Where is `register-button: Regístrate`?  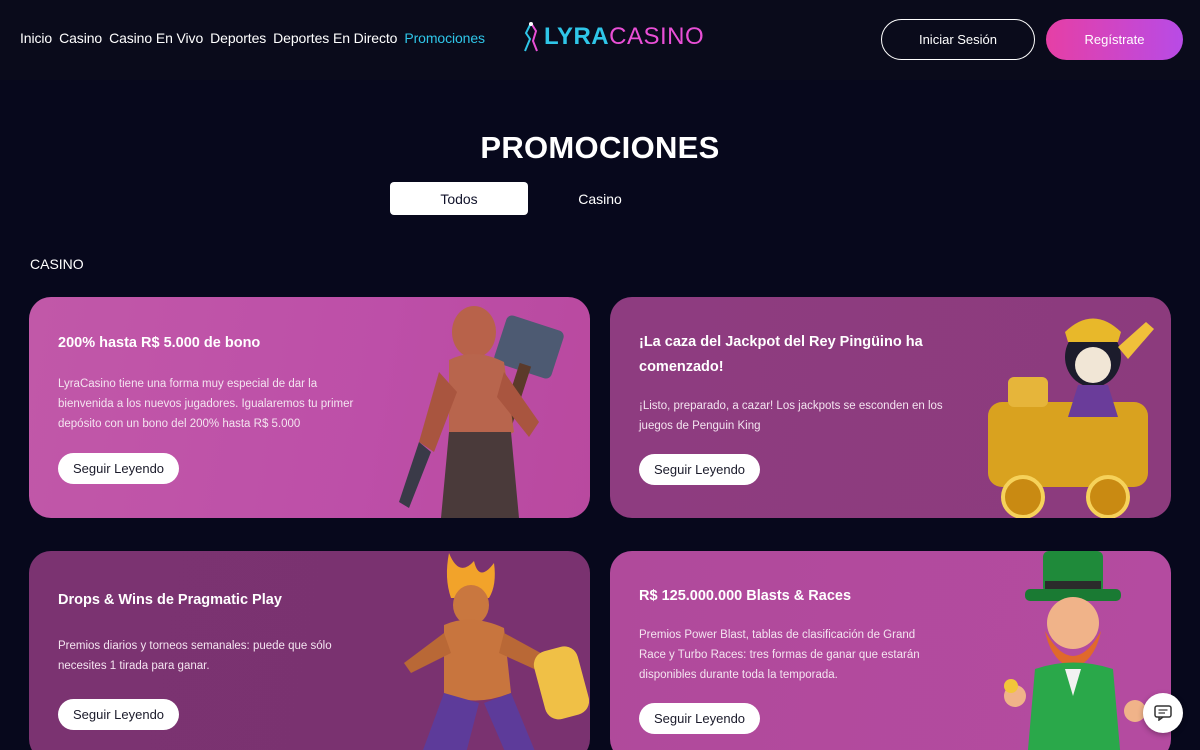
register-button: Regístrate is located at coordinates (1114, 39).